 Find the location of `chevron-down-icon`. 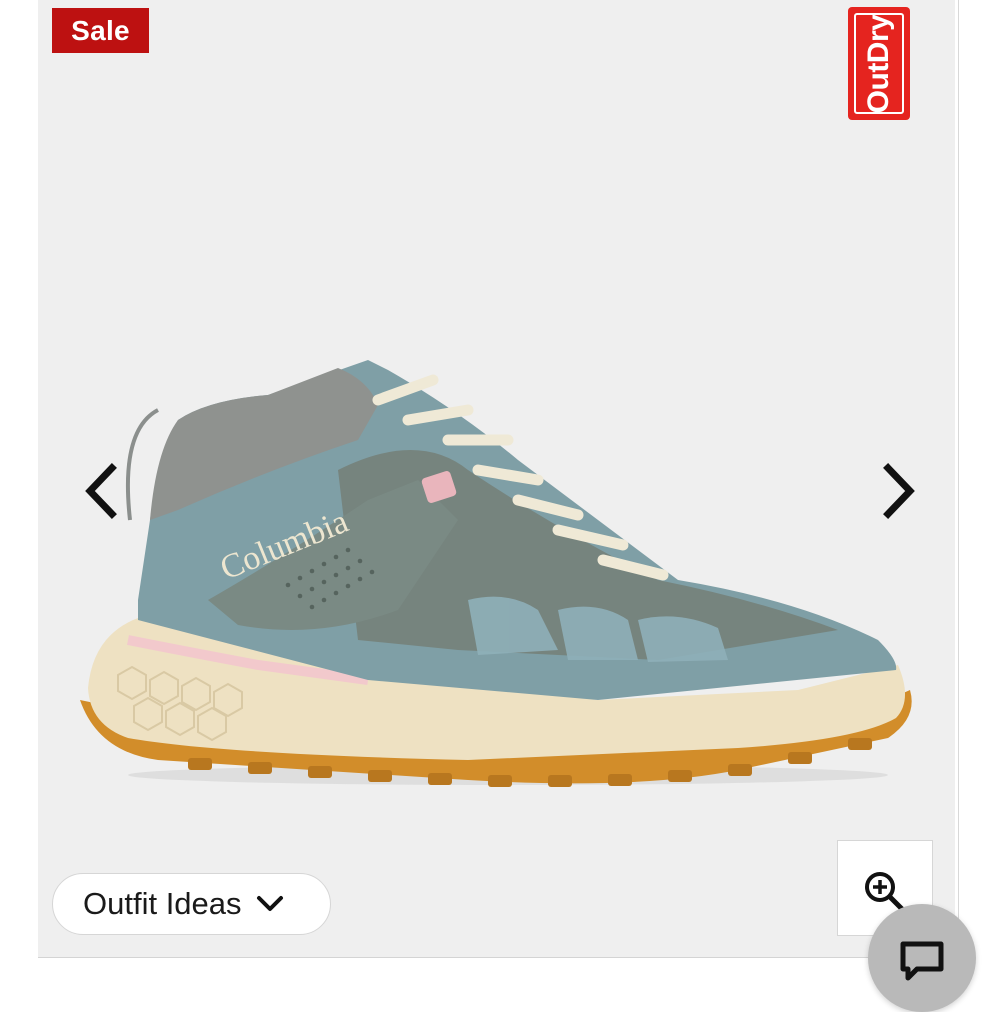

chevron-down-icon is located at coordinates (269, 903).